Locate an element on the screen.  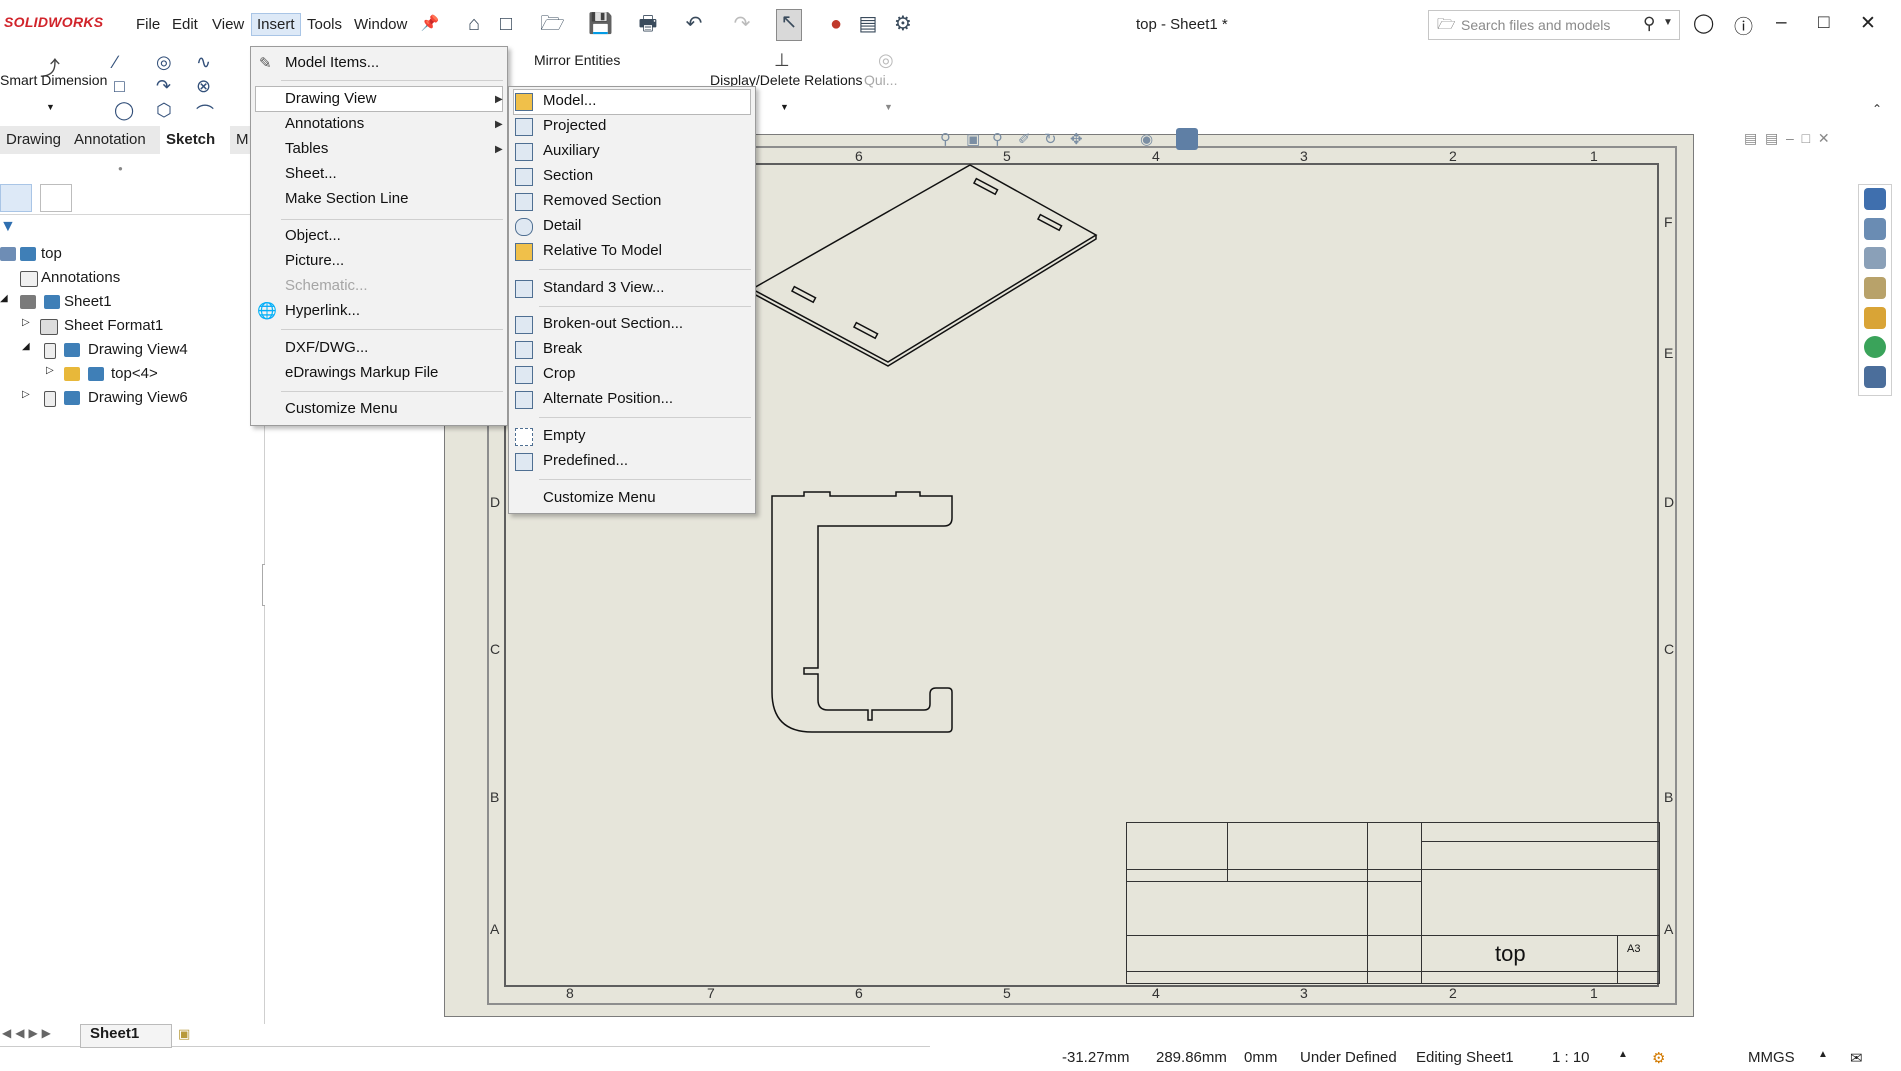
section-view-icon: ✐ is located at coordinates (1024, 139).